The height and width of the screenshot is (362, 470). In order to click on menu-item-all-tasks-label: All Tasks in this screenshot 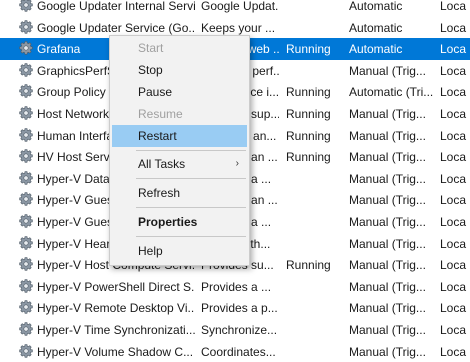, I will do `click(161, 164)`.